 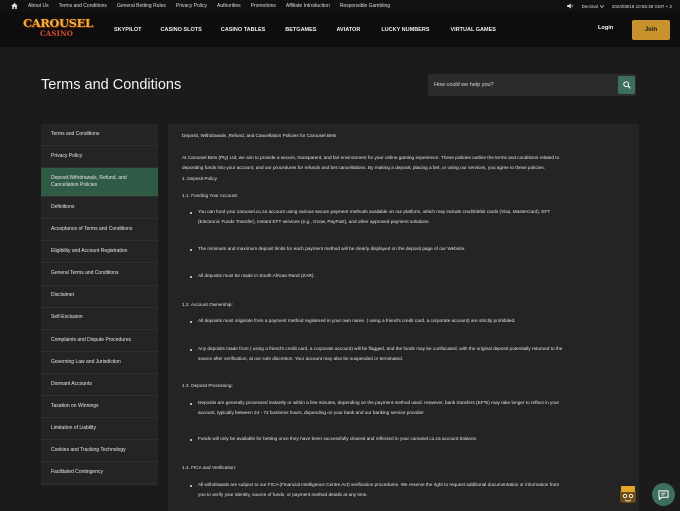 What do you see at coordinates (210, 195) in the screenshot?
I see `section-funding-account: 1.1. Funding Your Account:` at bounding box center [210, 195].